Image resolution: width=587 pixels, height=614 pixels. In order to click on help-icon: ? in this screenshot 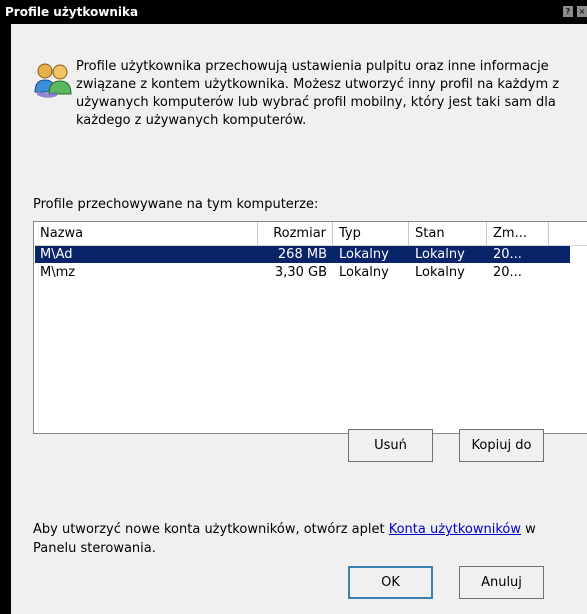, I will do `click(568, 11)`.